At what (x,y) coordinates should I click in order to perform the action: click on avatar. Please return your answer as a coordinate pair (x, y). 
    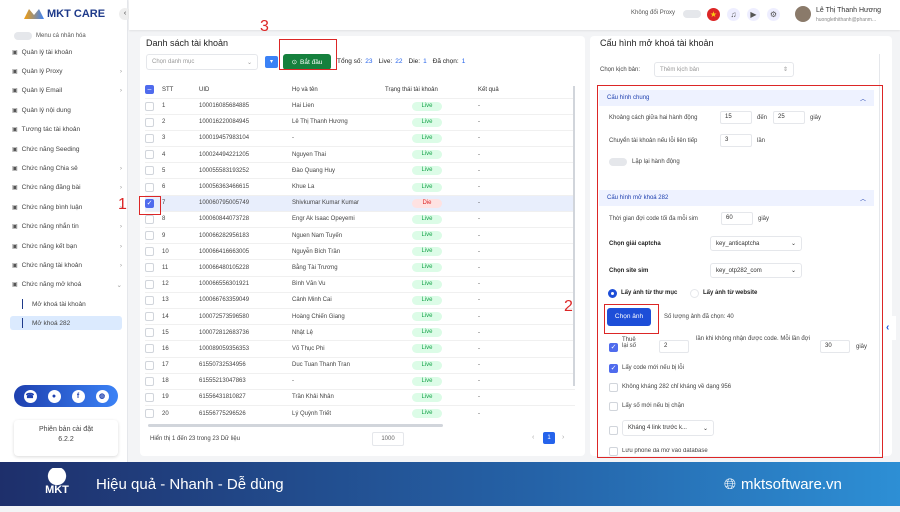
    Looking at the image, I should click on (803, 14).